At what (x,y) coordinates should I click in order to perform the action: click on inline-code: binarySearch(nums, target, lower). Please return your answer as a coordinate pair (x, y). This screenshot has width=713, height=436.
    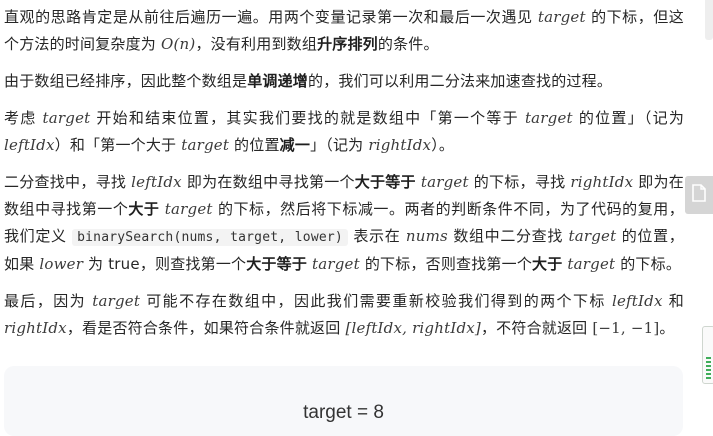
    Looking at the image, I should click on (210, 237).